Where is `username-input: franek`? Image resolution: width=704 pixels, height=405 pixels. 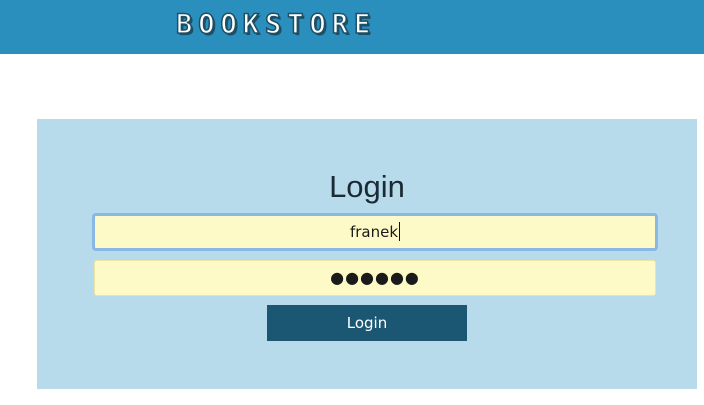 username-input: franek is located at coordinates (375, 232).